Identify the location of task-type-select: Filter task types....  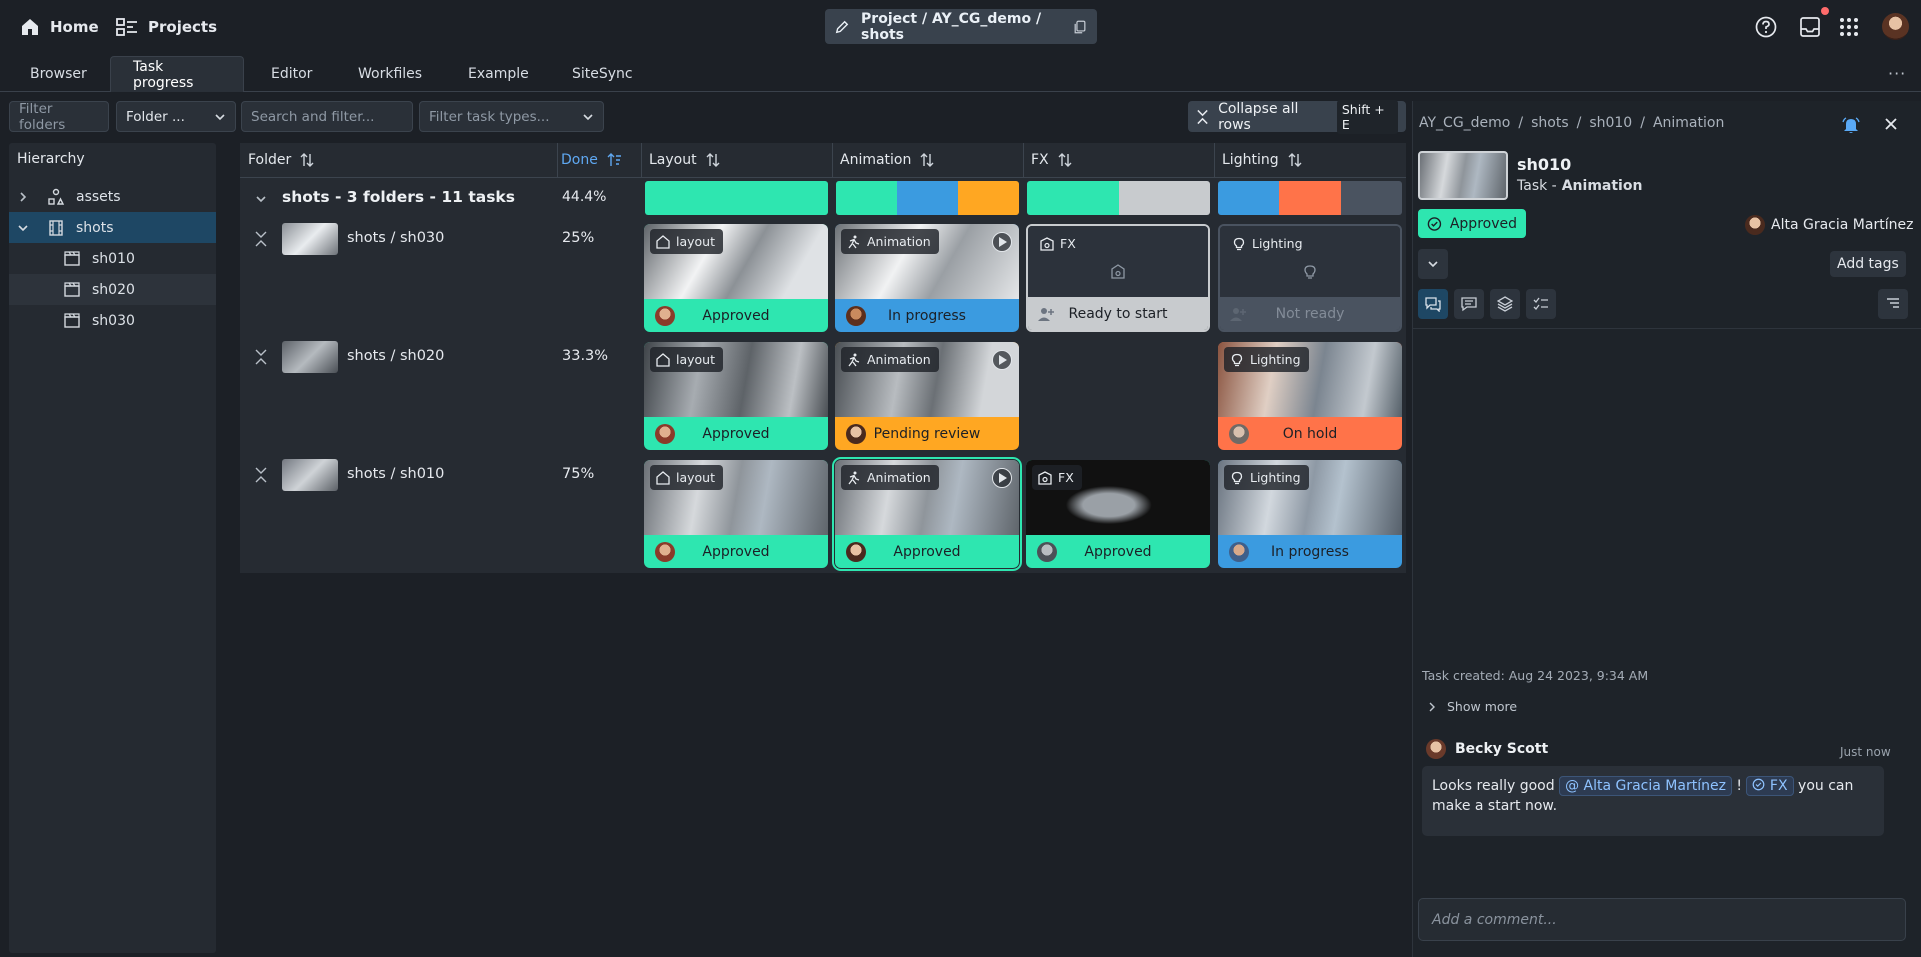
(511, 116).